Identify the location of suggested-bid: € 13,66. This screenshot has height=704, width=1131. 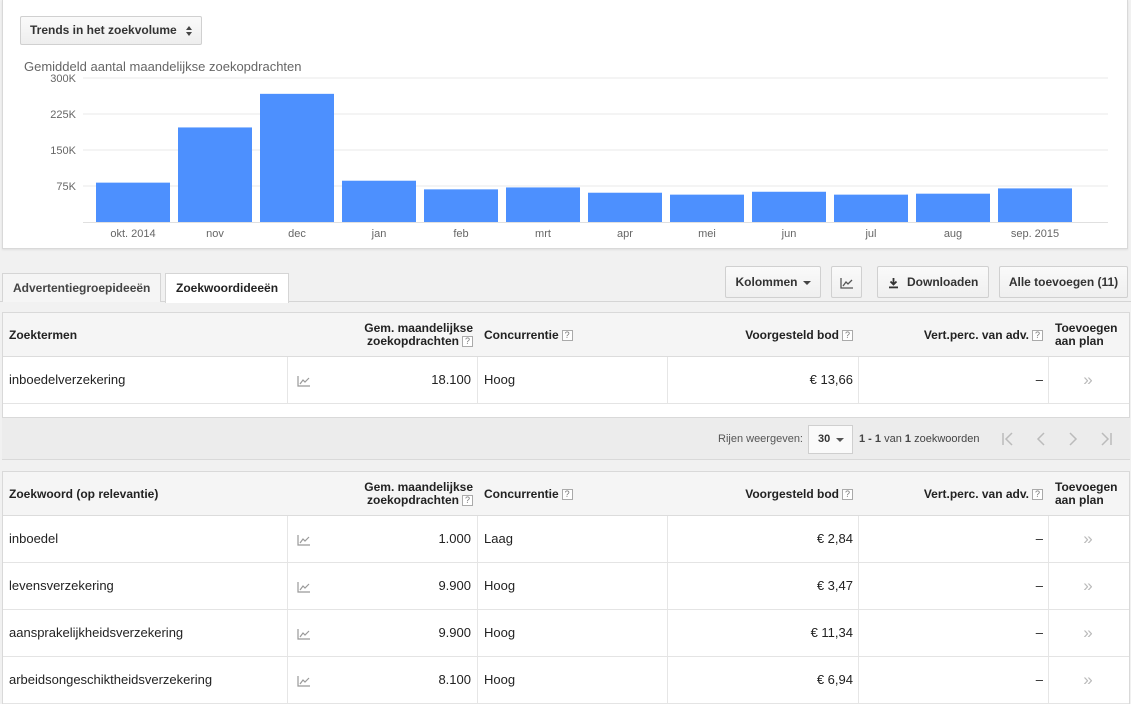
(831, 379).